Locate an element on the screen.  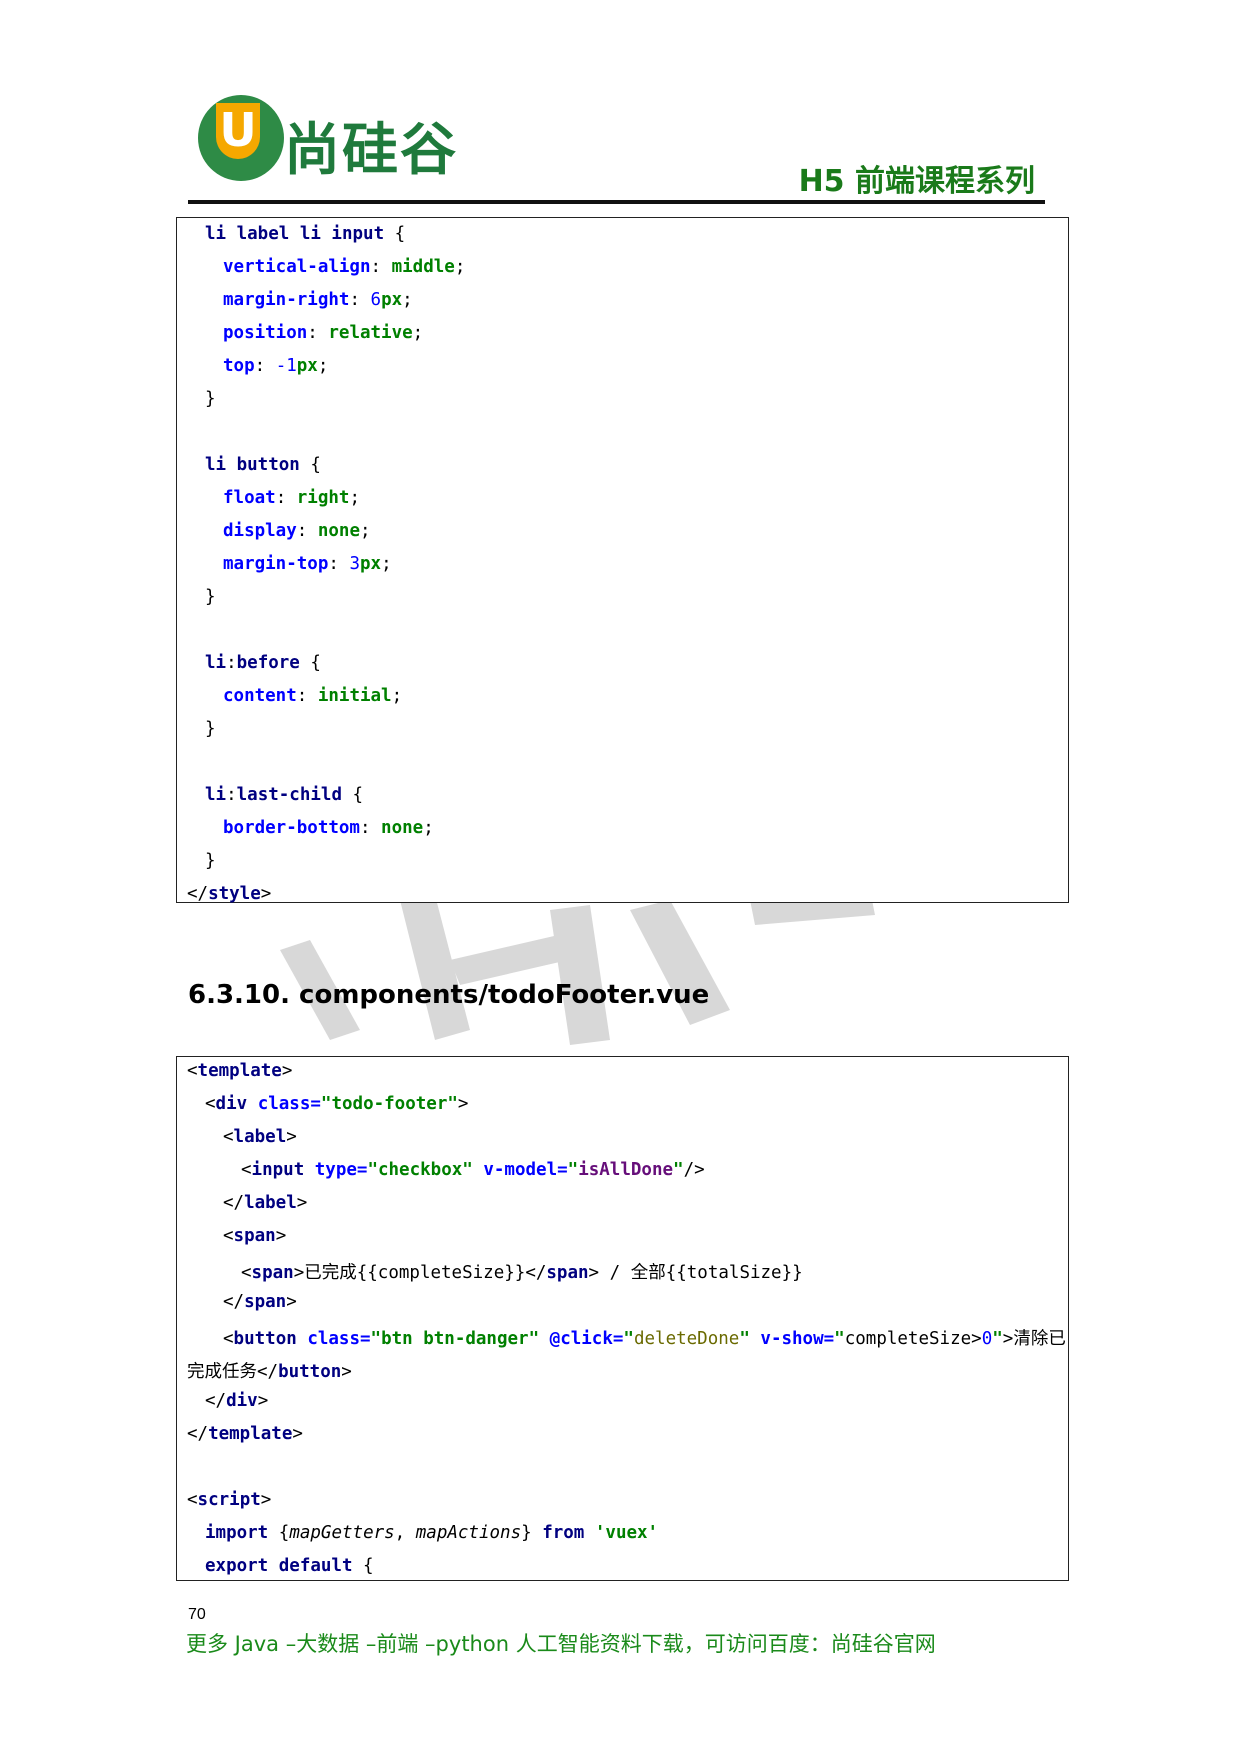
code-token: float is located at coordinates (249, 498).